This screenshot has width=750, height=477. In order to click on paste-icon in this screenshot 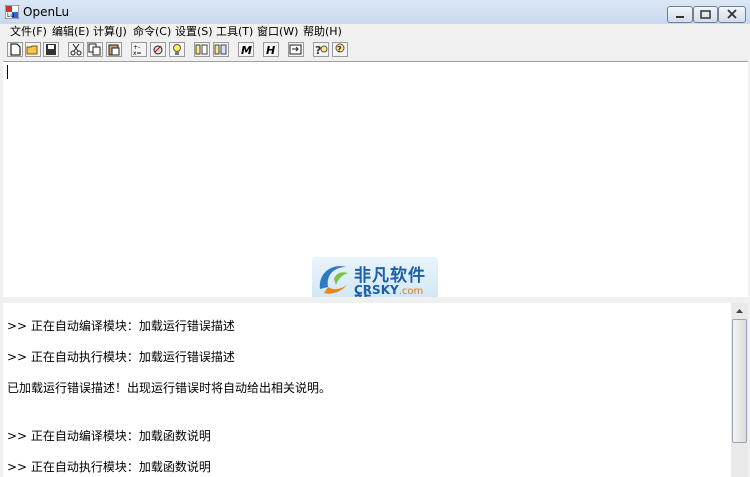, I will do `click(114, 50)`.